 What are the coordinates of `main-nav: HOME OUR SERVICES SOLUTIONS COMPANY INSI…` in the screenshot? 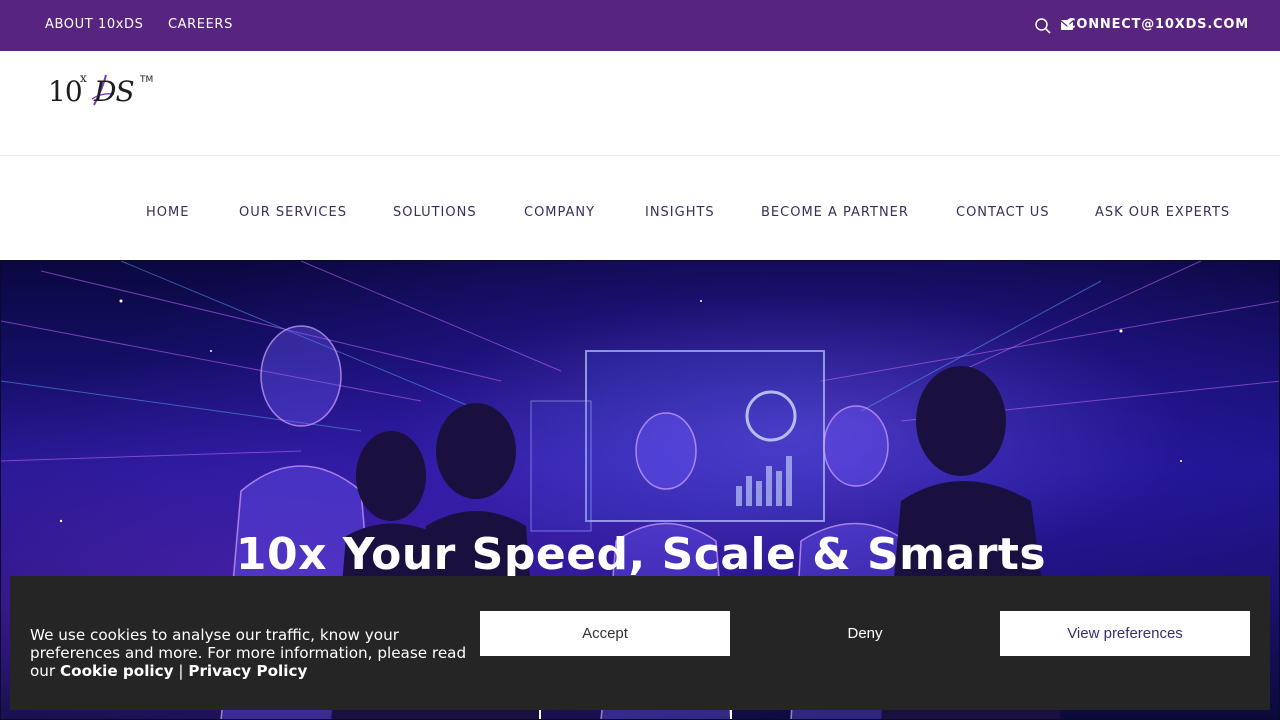 It's located at (640, 208).